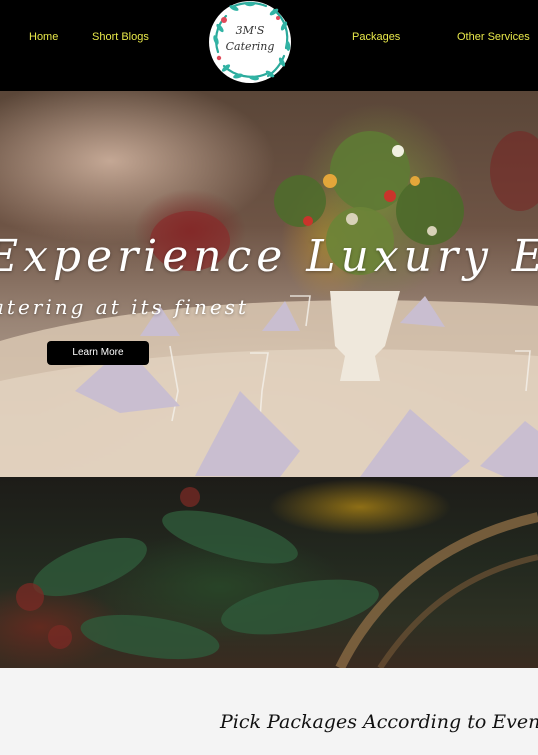  Describe the element at coordinates (124, 307) in the screenshot. I see `hero-subtitle: atering at its finest` at that location.